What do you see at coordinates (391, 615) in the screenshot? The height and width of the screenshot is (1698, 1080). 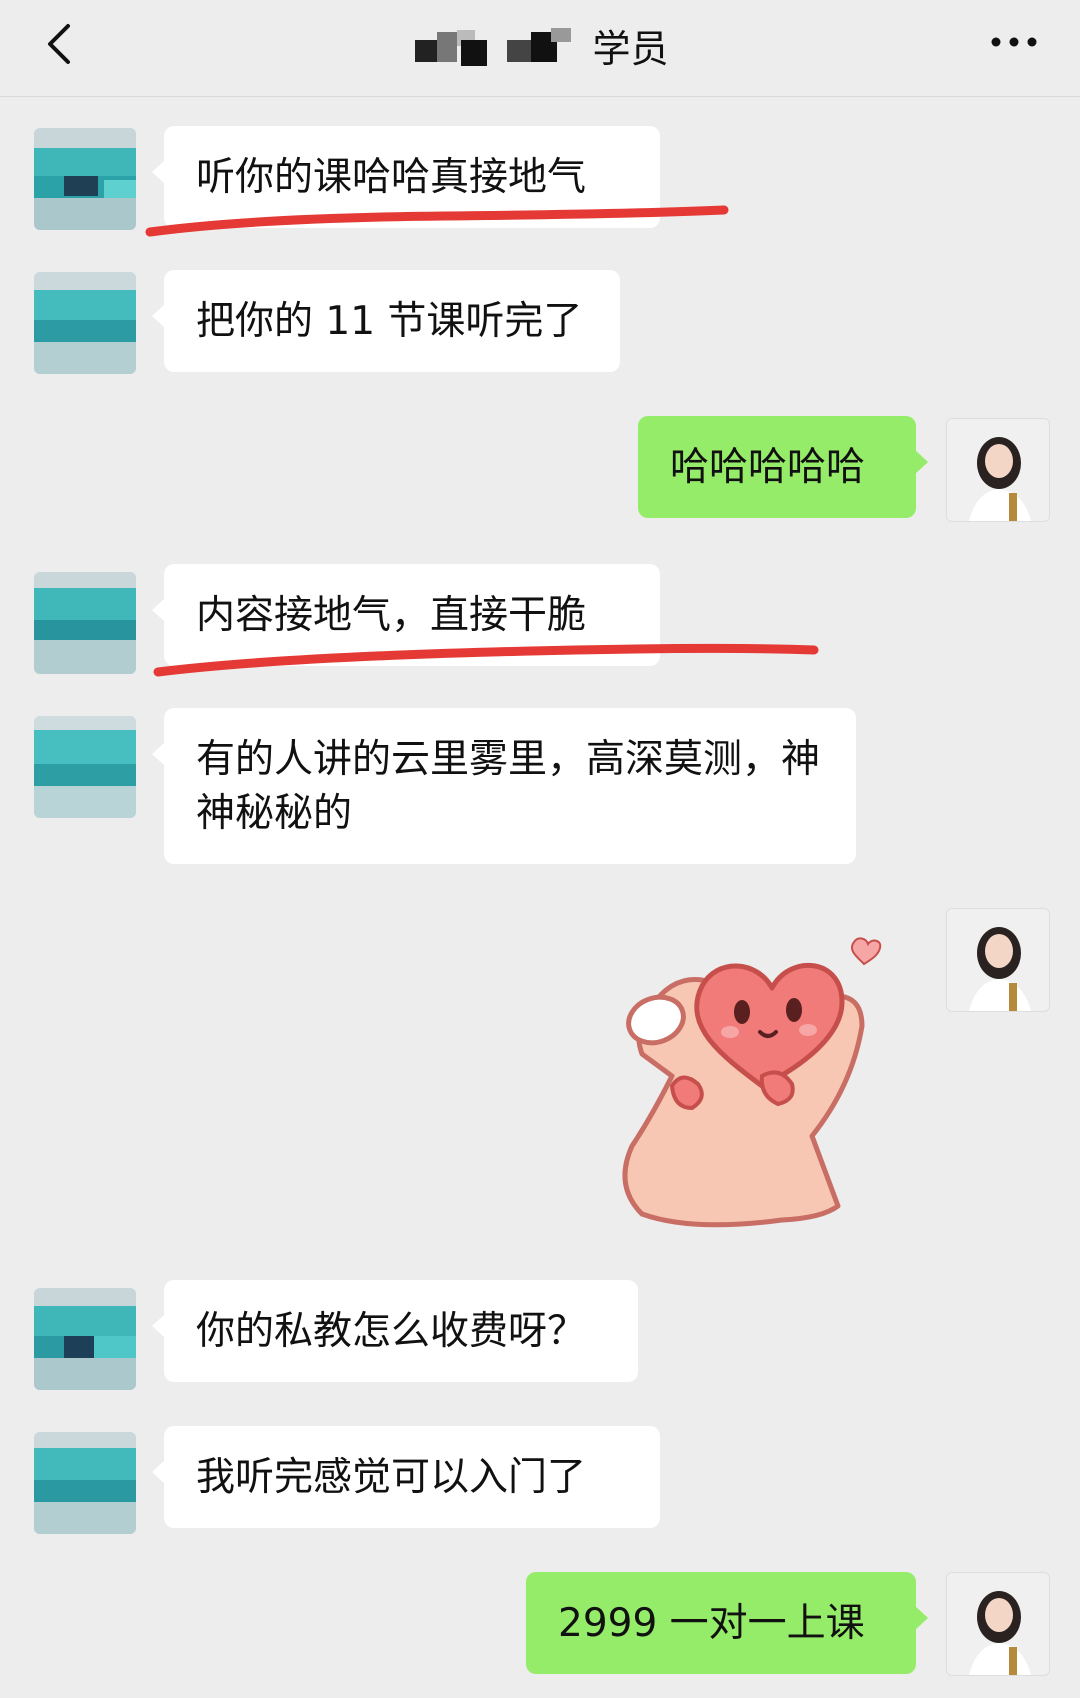 I see `message-text: 内容接地气，直接干脆` at bounding box center [391, 615].